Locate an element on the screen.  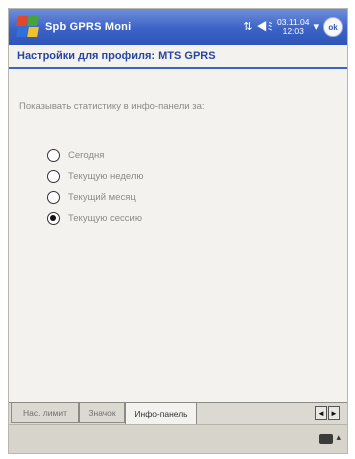
tab-bar: Нас. лимит Значок Инфо-панель ◄ ► is located at coordinates (178, 413).